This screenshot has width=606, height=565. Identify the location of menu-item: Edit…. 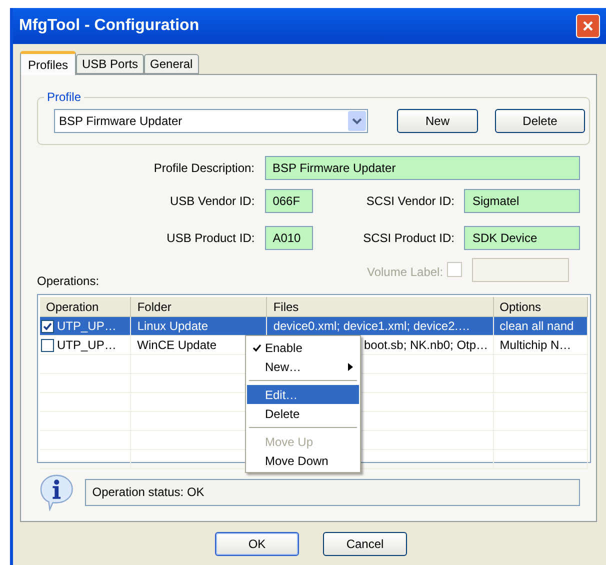
(303, 394).